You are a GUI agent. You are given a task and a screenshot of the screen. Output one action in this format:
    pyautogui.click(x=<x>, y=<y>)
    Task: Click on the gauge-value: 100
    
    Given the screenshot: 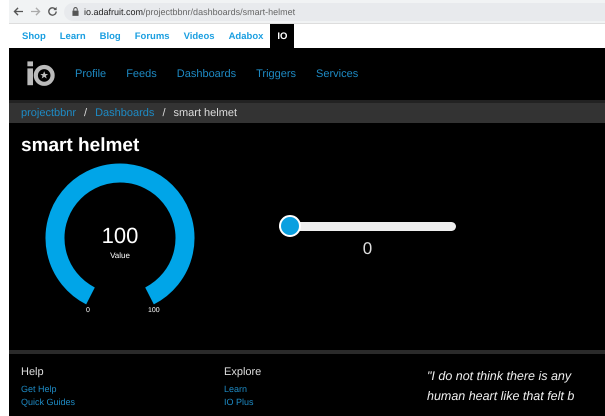 What is the action you would take?
    pyautogui.click(x=120, y=236)
    